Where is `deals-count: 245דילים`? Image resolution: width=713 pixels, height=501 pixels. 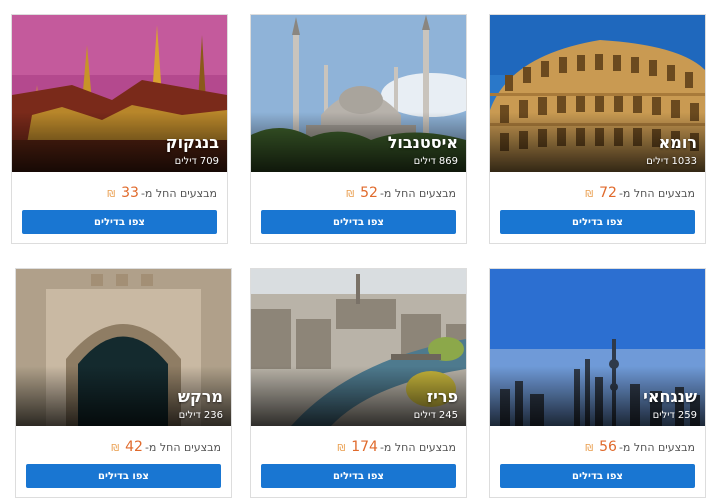 deals-count: 245דילים is located at coordinates (435, 415).